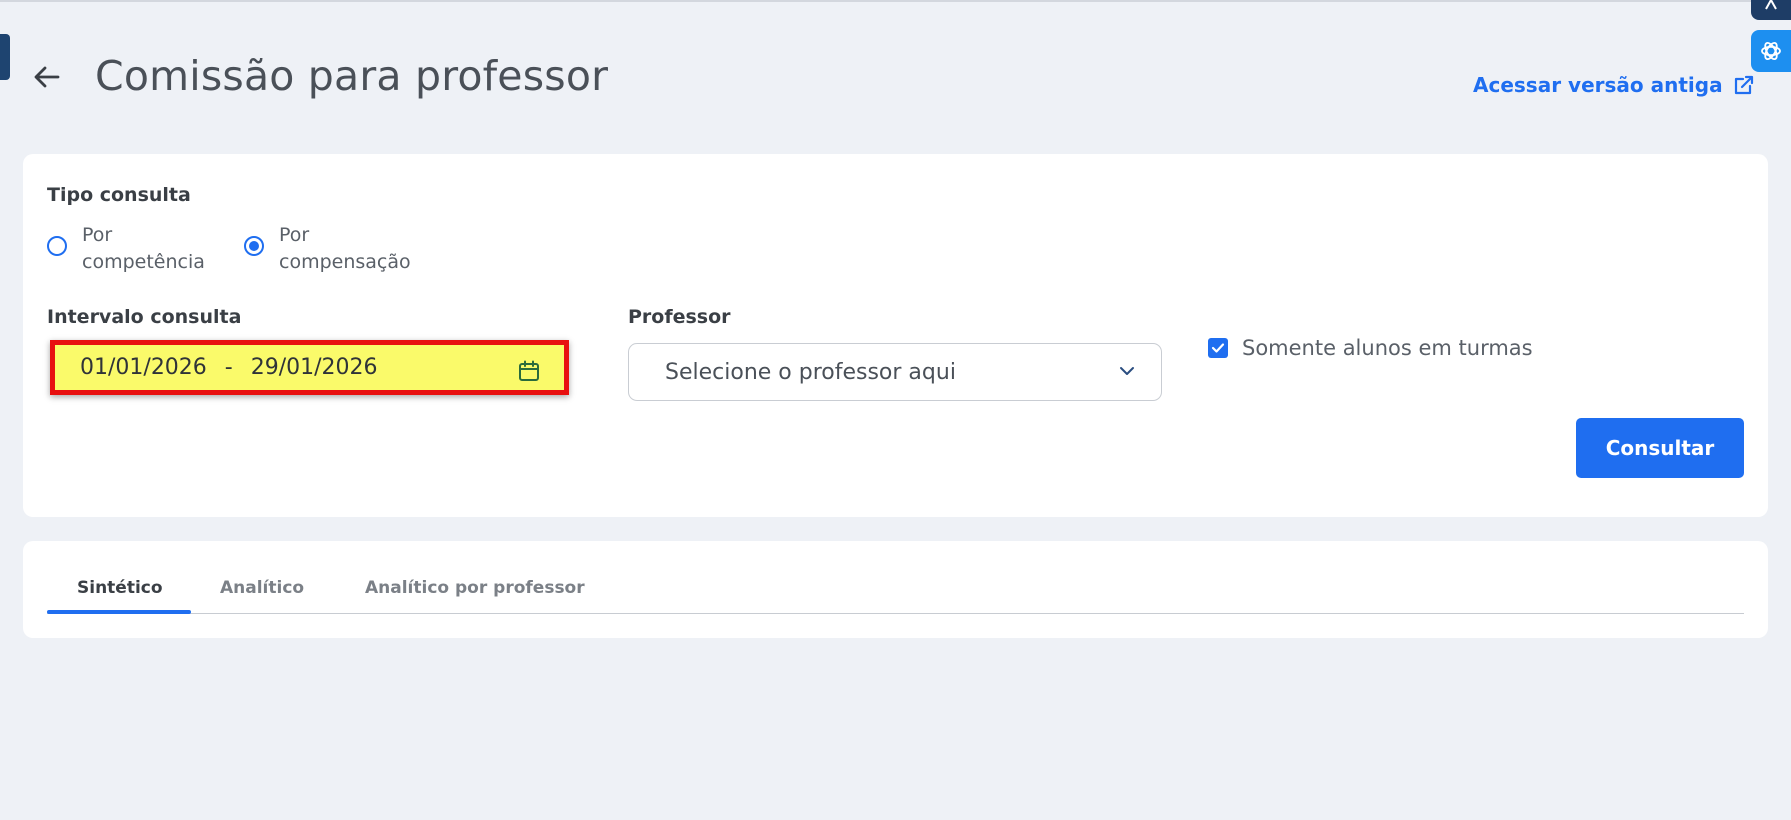 The image size is (1791, 820). Describe the element at coordinates (119, 612) in the screenshot. I see `active-tab-indicator` at that location.